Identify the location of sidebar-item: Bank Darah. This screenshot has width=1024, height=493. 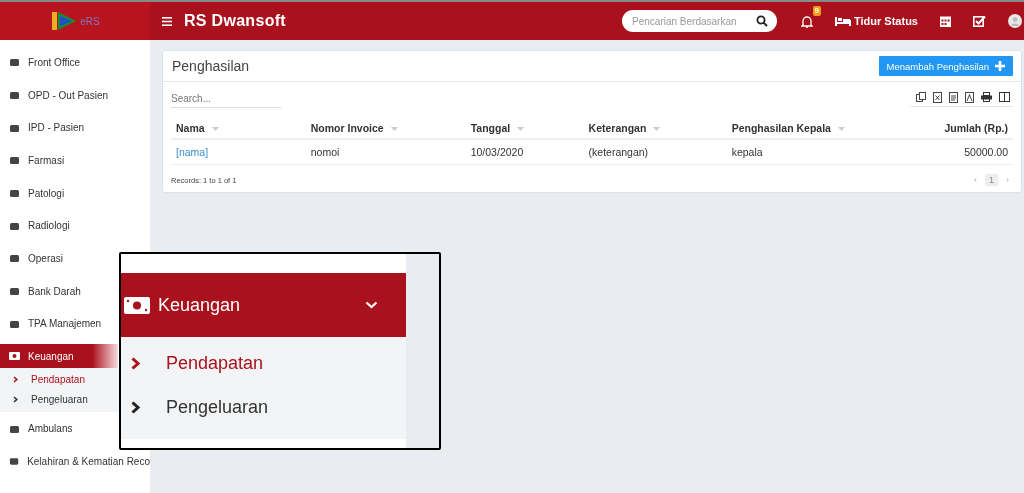
(59, 291).